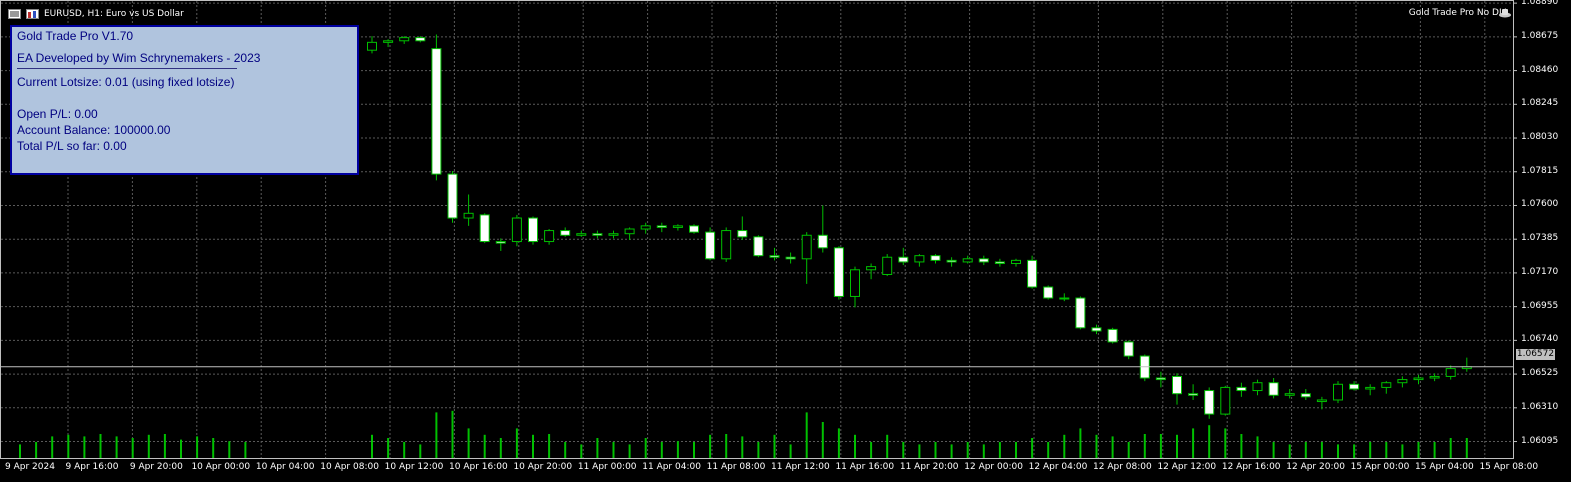 The width and height of the screenshot is (1571, 482). What do you see at coordinates (1509, 467) in the screenshot?
I see `time-tick-label: 15 Apr 08:00` at bounding box center [1509, 467].